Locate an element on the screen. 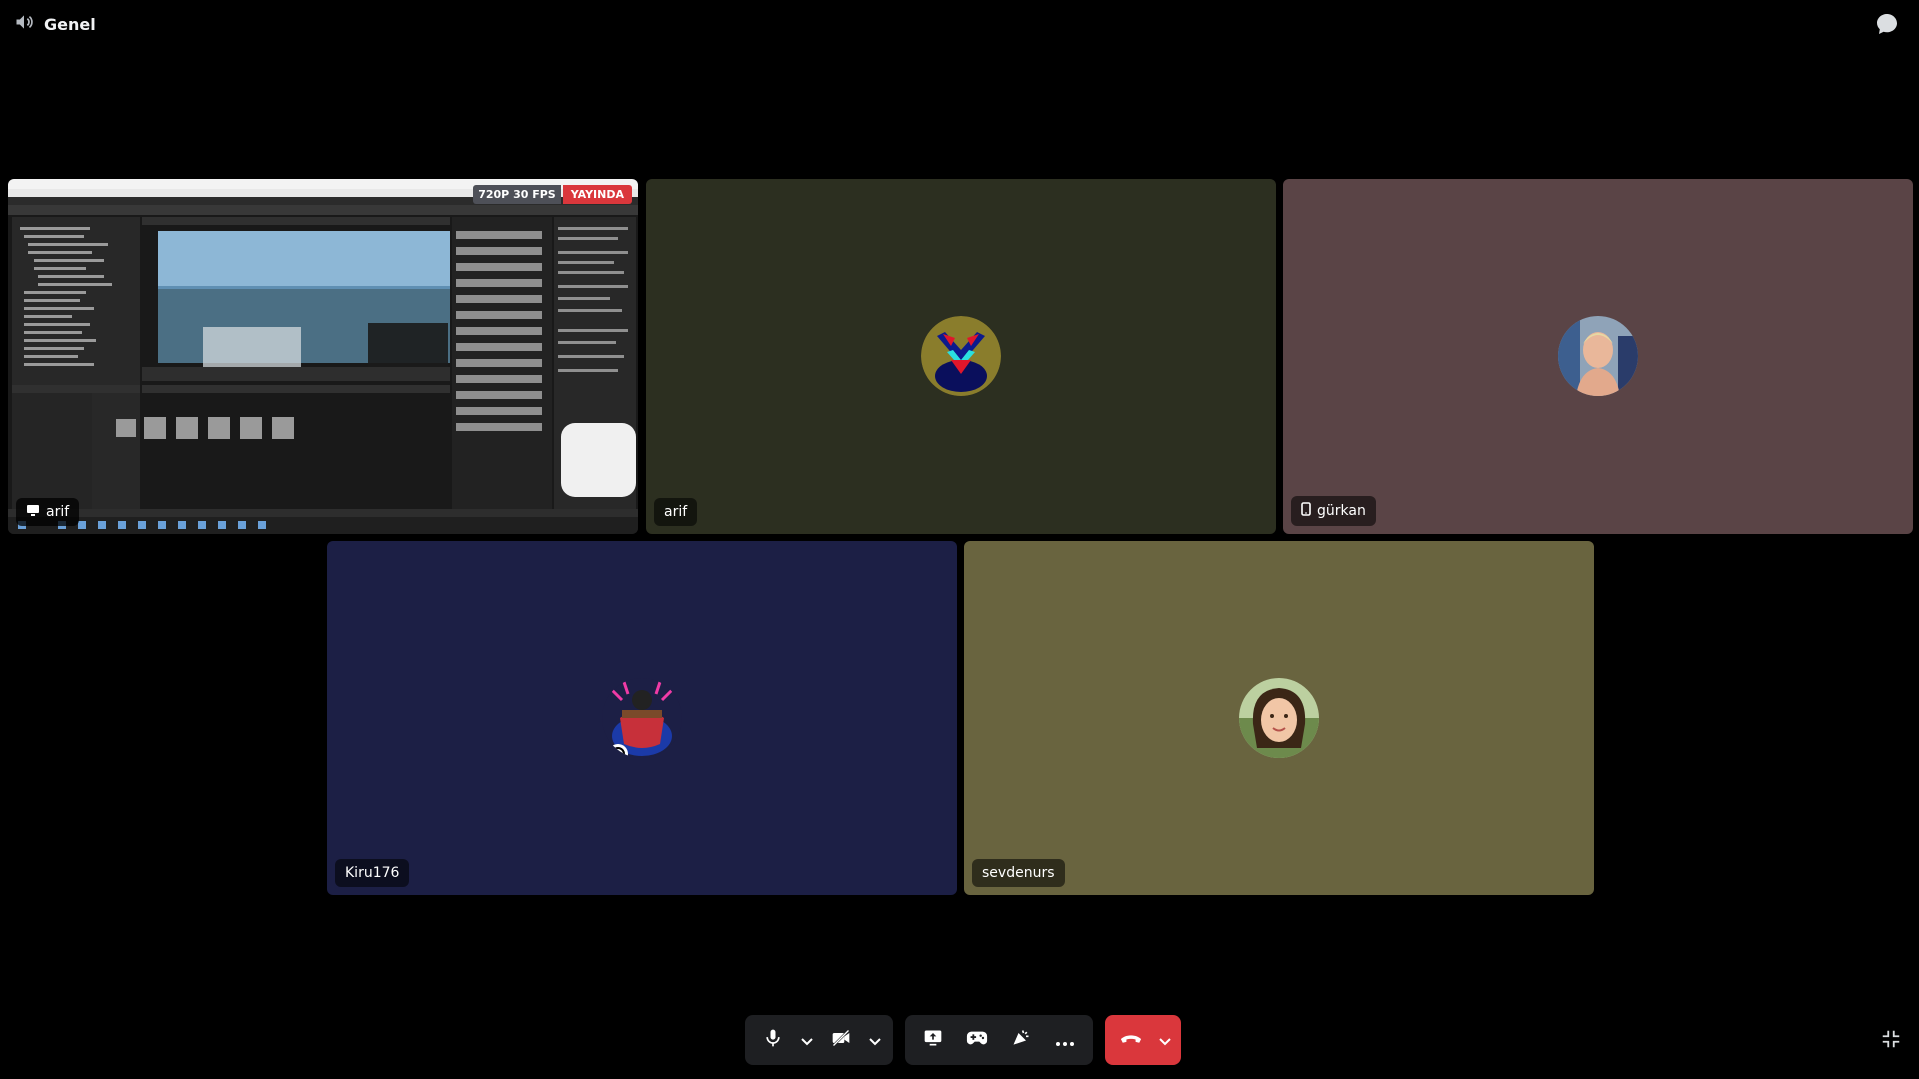 This screenshot has width=1919, height=1079. microphone-icon is located at coordinates (773, 1040).